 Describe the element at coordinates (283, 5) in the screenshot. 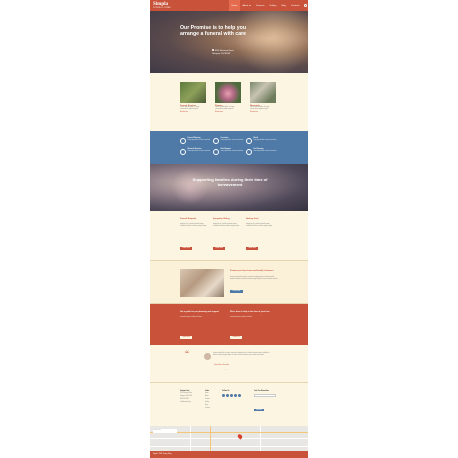

I see `nav-item-blog: Blog` at that location.